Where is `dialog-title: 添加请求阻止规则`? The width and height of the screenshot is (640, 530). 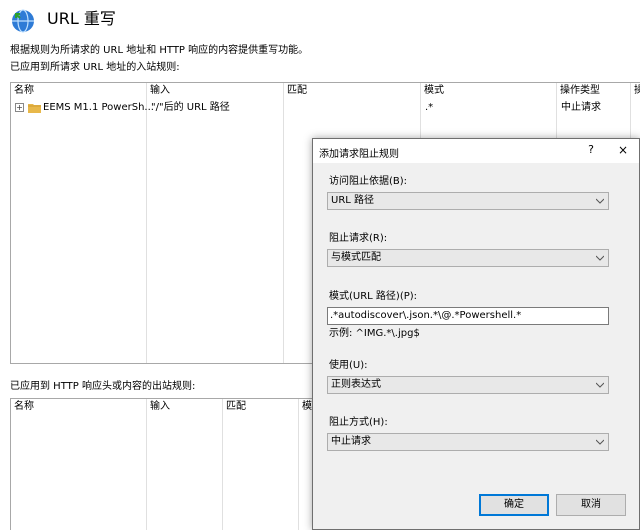
dialog-title: 添加请求阻止规则 is located at coordinates (359, 154).